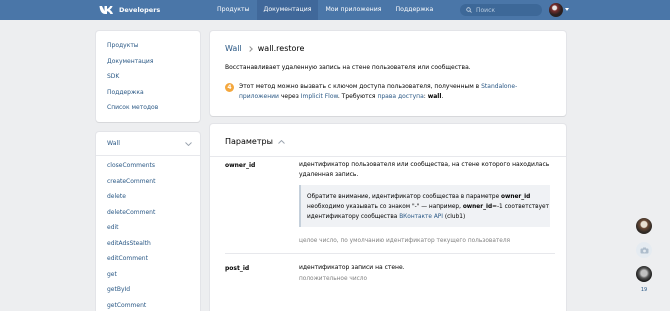  Describe the element at coordinates (148, 96) in the screenshot. I see `sidebar-link-support: Поддержка` at that location.